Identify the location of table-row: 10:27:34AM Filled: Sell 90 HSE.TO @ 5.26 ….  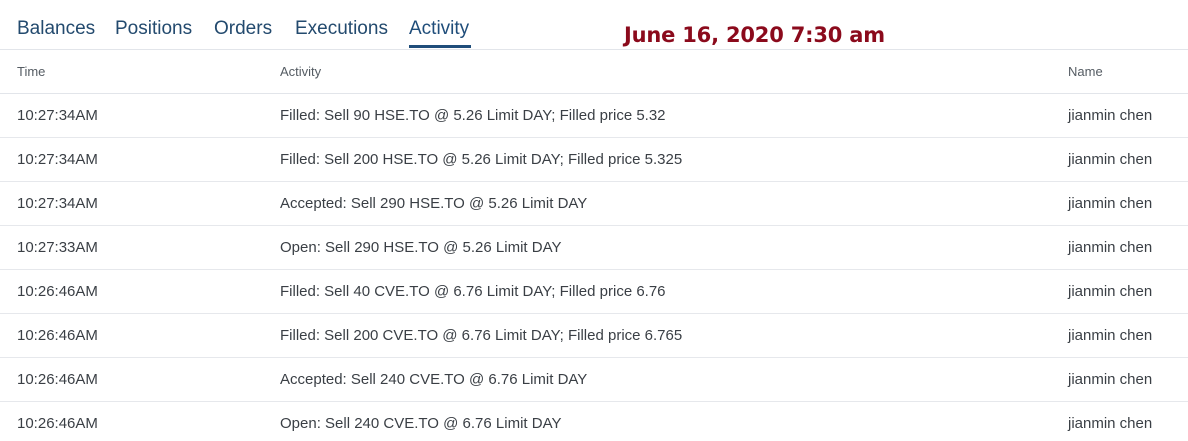
(594, 116).